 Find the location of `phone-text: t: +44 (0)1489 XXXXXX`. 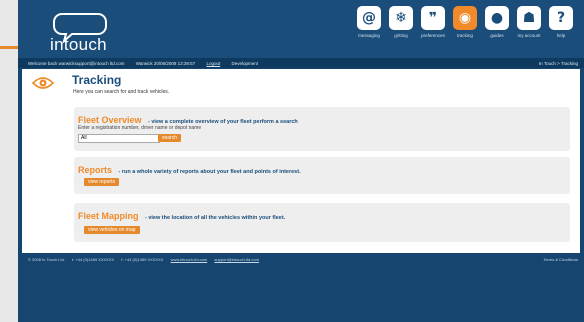

phone-text: t: +44 (0)1489 XXXXXX is located at coordinates (93, 259).